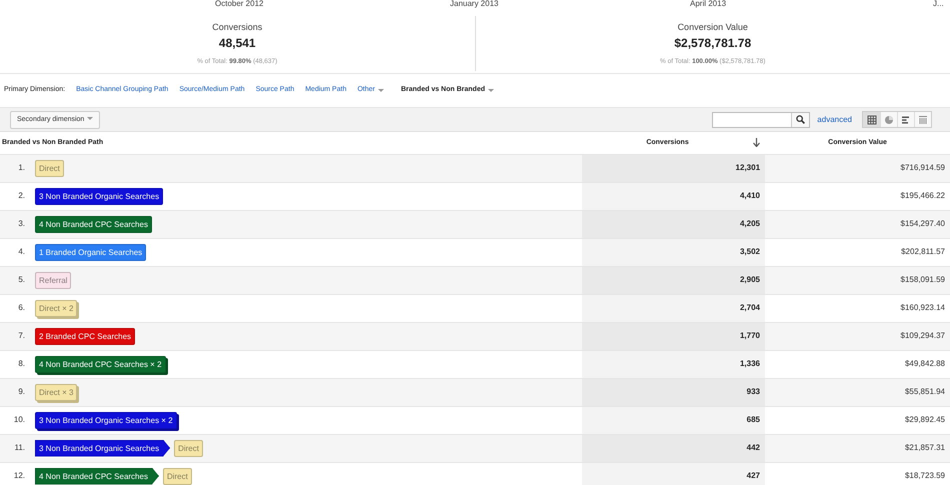  I want to click on channel-tag: 4 Non Branded CPC Searches × 2, so click(100, 364).